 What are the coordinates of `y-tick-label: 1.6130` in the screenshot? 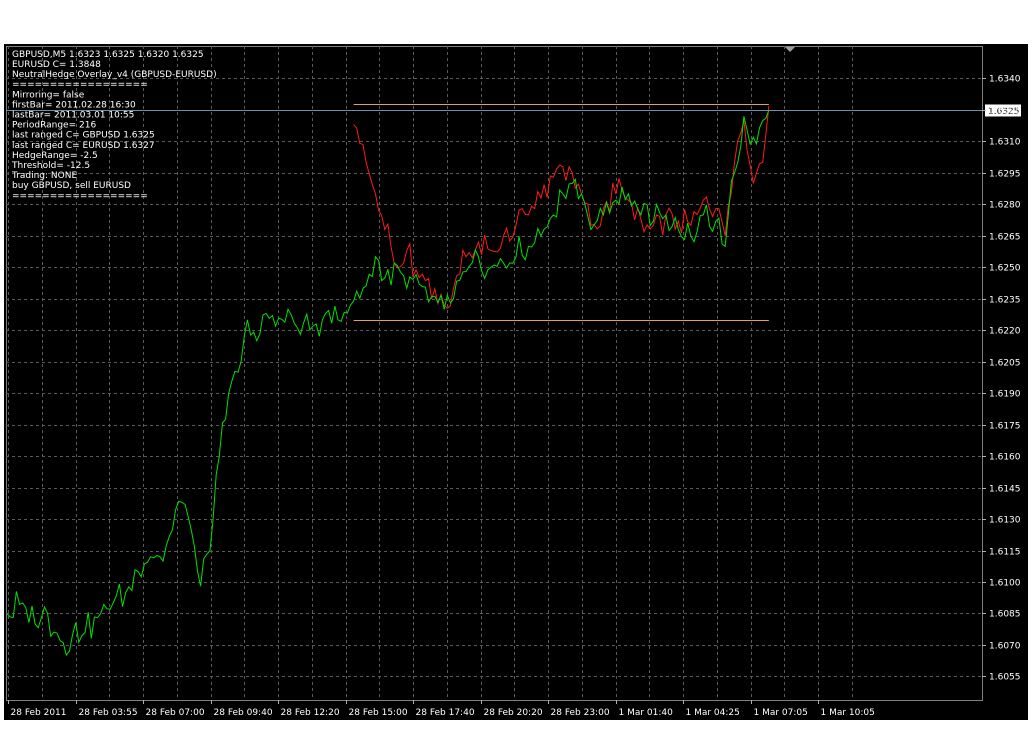 It's located at (1005, 521).